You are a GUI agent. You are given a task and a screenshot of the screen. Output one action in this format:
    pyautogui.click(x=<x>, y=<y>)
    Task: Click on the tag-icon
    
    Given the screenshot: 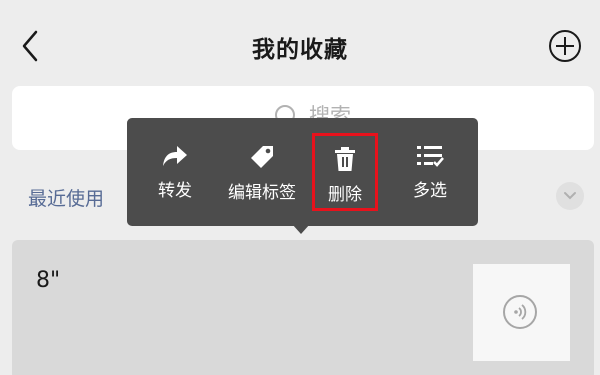 What is the action you would take?
    pyautogui.click(x=262, y=157)
    